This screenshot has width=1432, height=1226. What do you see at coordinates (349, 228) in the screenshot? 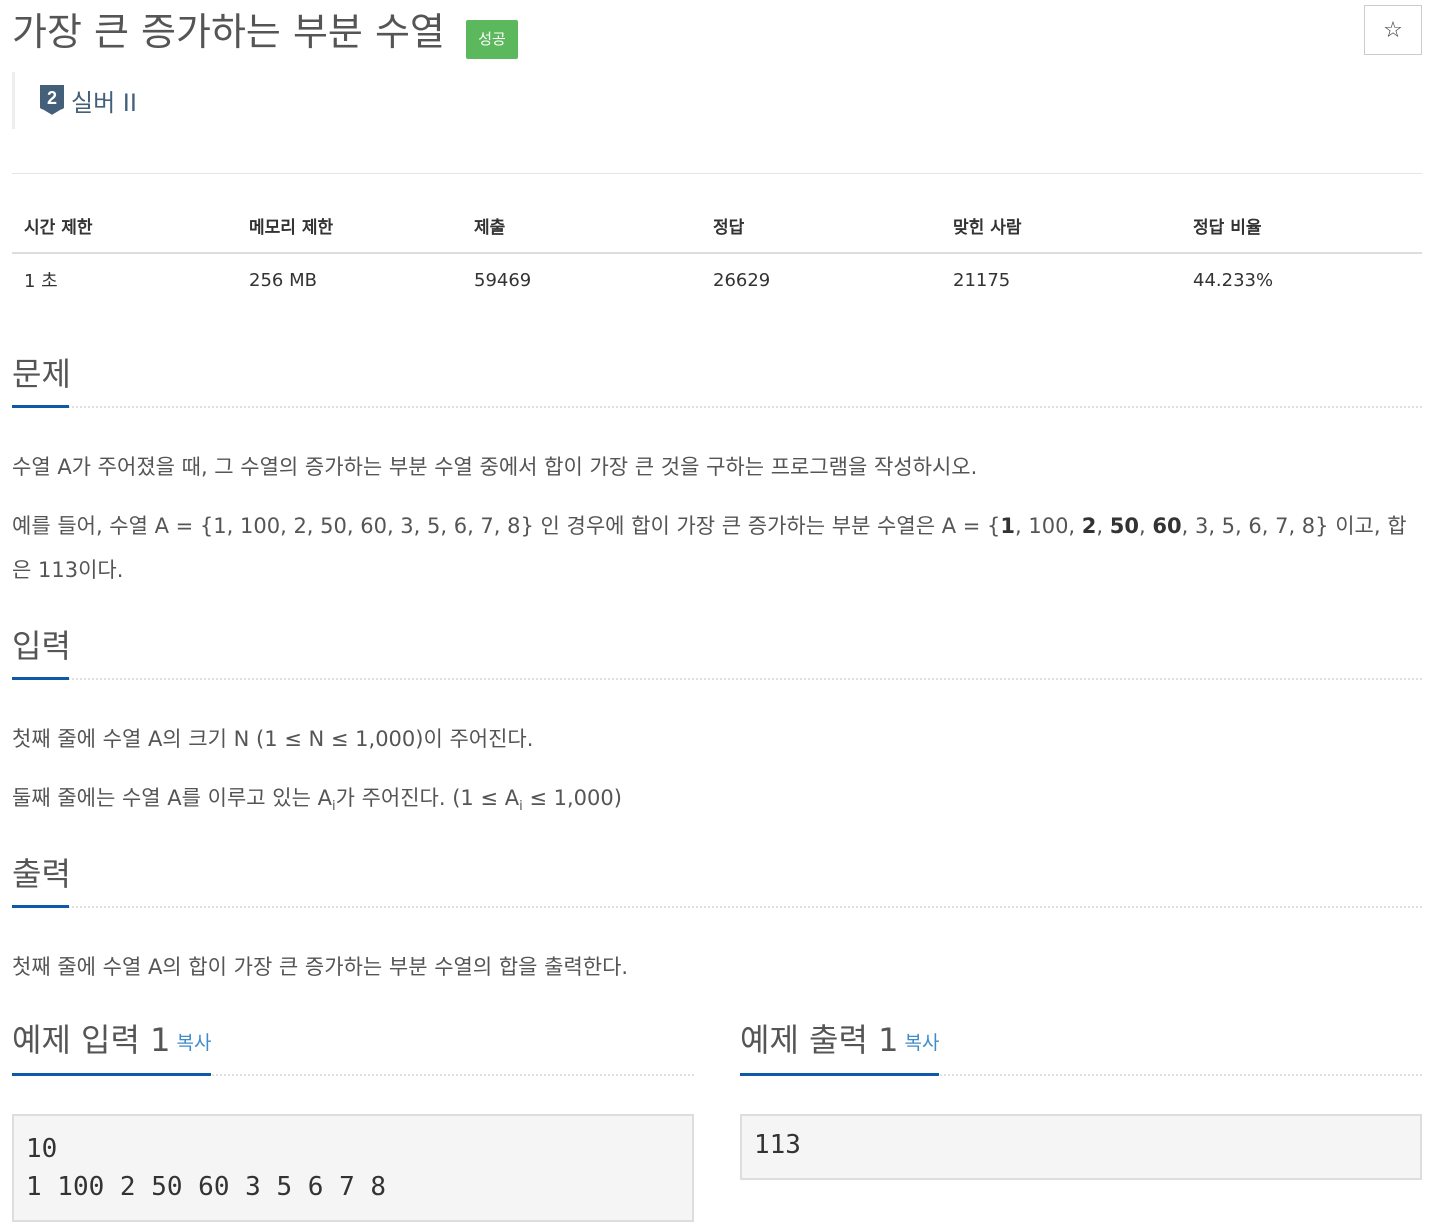
I see `header-memory-limit: 메모리 제한` at bounding box center [349, 228].